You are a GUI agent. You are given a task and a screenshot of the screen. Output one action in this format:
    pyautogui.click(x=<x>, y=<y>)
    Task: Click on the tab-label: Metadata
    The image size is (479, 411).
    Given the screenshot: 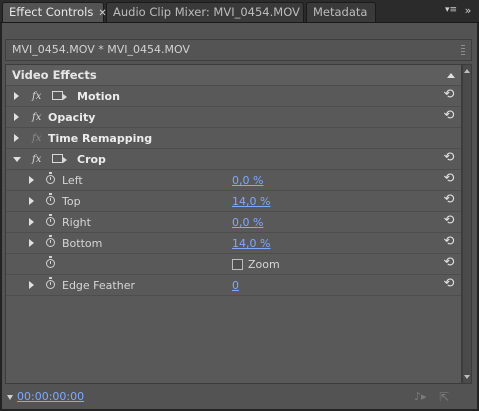 What is the action you would take?
    pyautogui.click(x=340, y=12)
    